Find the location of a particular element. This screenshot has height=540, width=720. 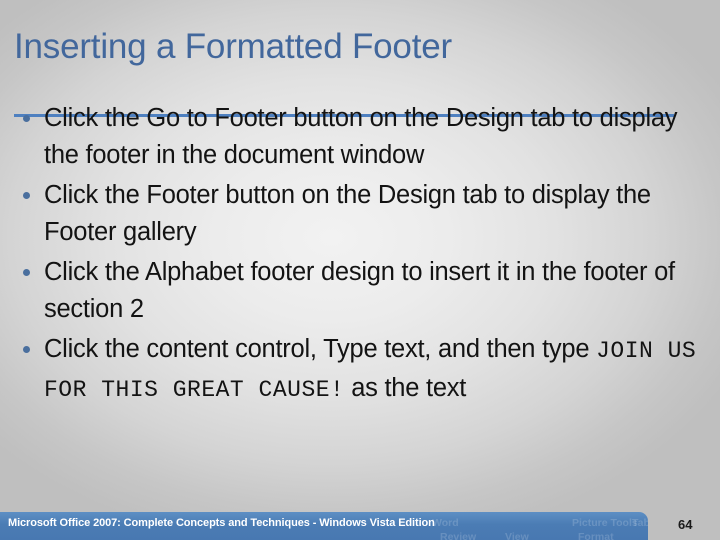

ghost-label-picture-tools: Picture Tools is located at coordinates (605, 523).